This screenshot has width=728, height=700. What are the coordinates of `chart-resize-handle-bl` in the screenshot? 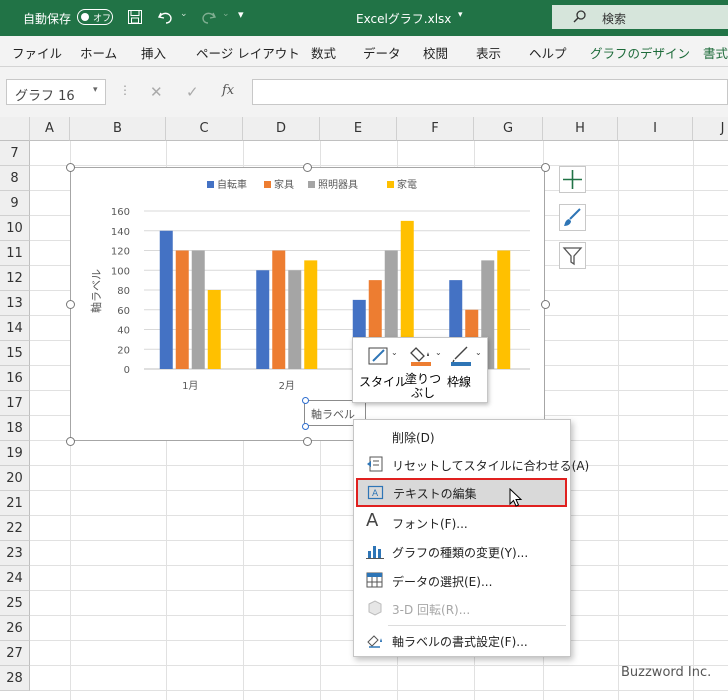 It's located at (70, 441).